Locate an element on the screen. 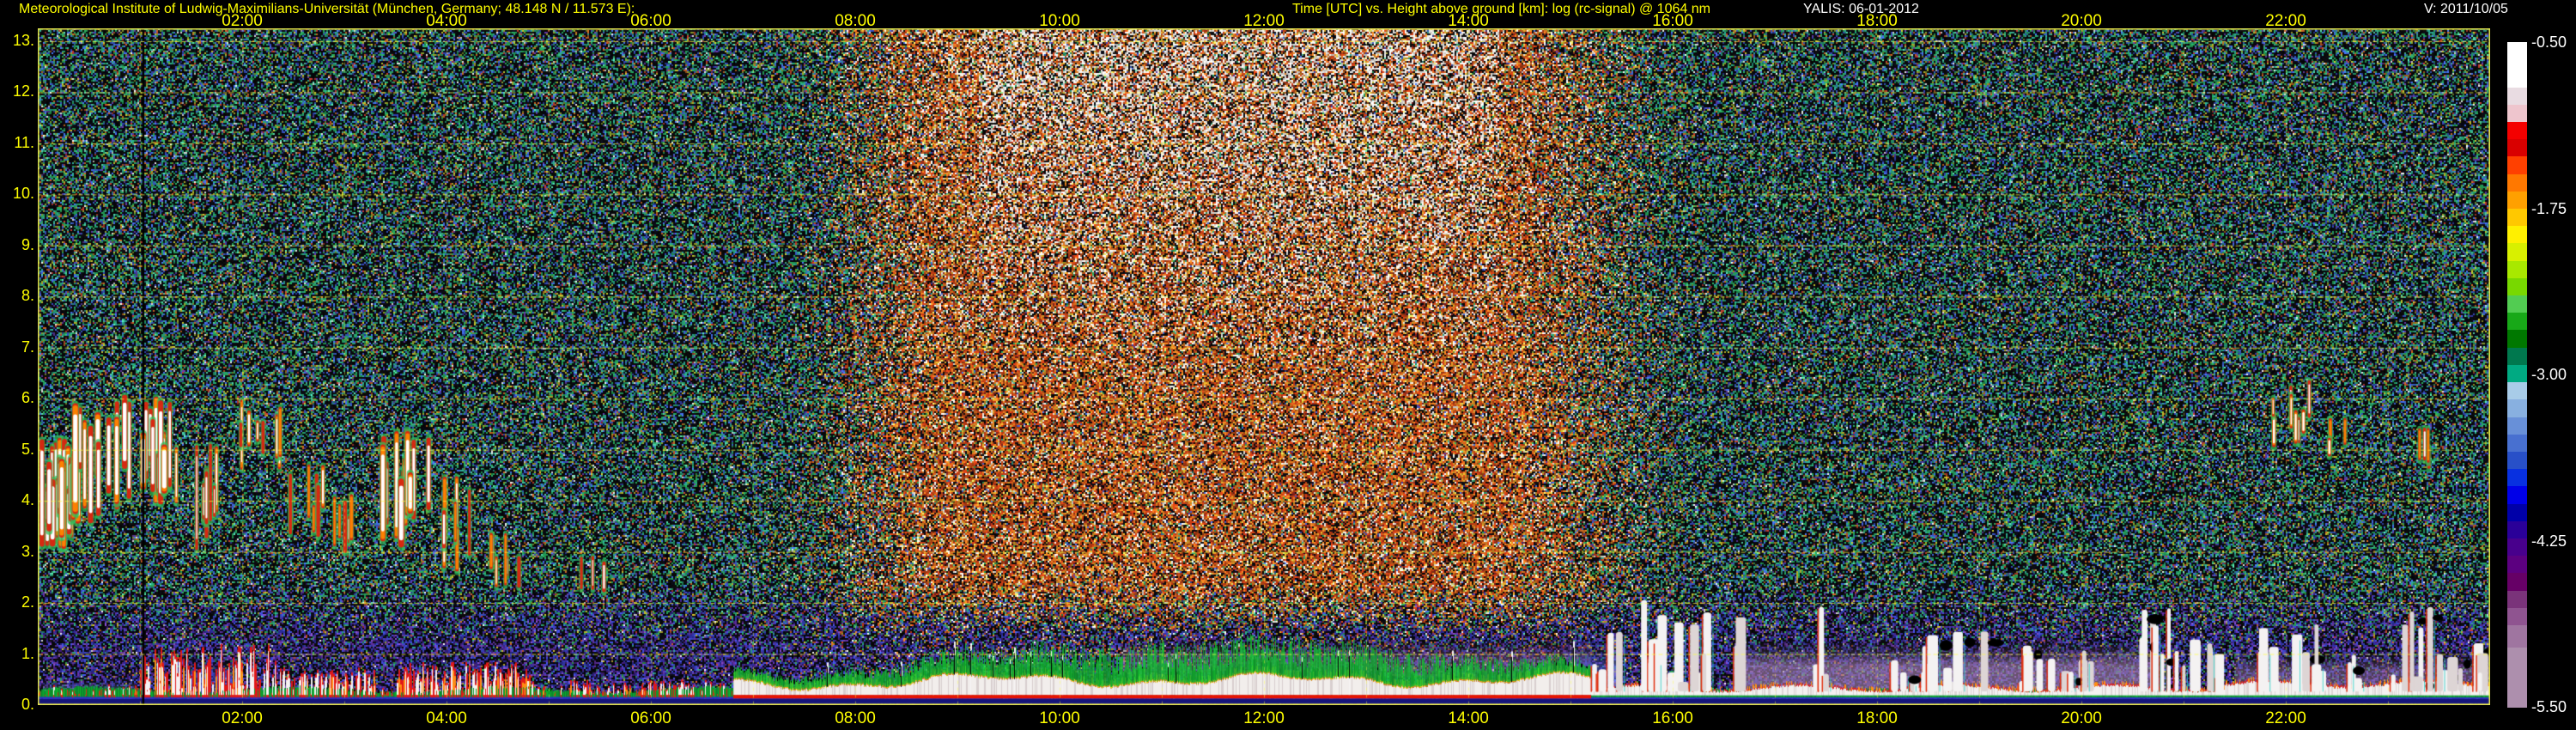 Image resolution: width=2576 pixels, height=730 pixels. version-label: V: 2011/10/05 is located at coordinates (2466, 9).